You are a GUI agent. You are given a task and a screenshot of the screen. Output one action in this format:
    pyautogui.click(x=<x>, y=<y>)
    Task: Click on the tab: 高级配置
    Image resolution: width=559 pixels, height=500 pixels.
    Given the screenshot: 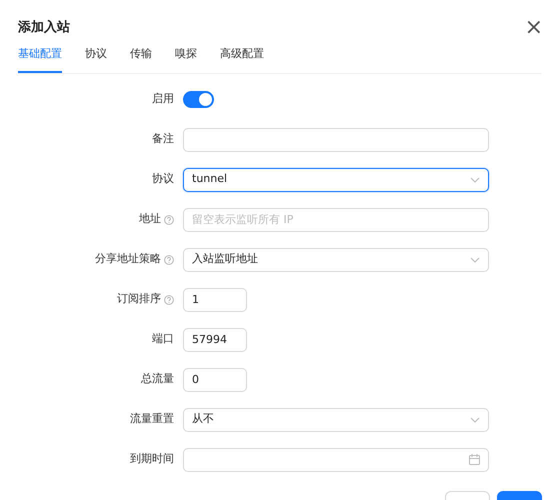 What is the action you would take?
    pyautogui.click(x=242, y=59)
    